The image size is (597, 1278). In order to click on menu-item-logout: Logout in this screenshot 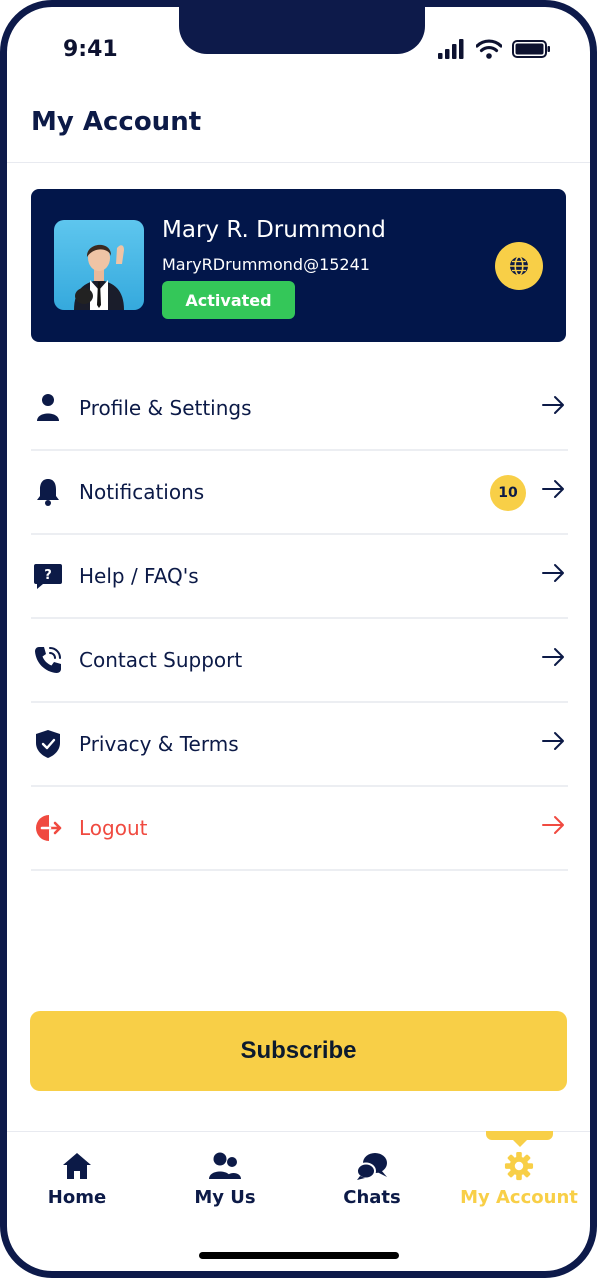, I will do `click(299, 829)`.